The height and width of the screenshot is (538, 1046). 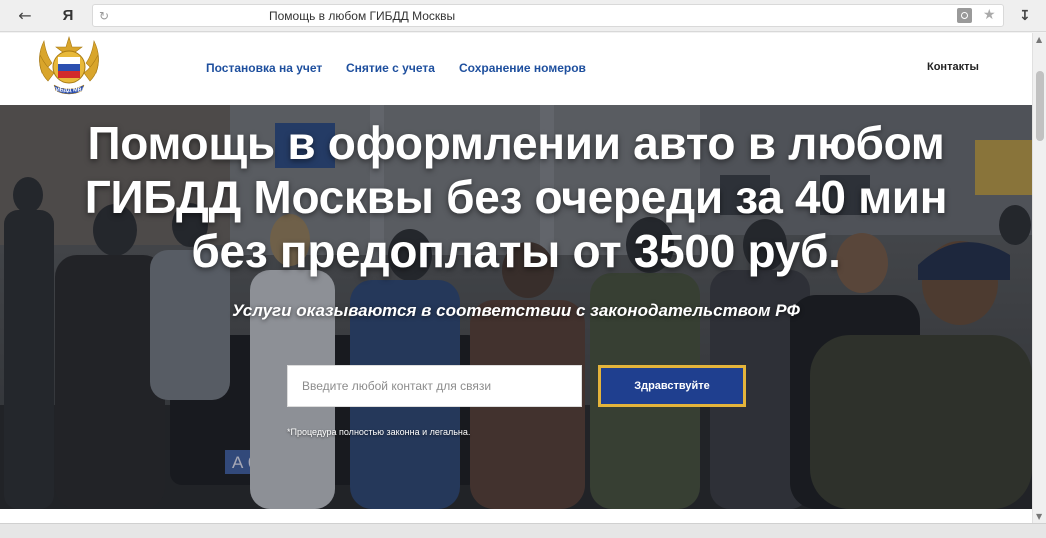 I want to click on nav-link-plate-retention: Сохранение номеров, so click(x=522, y=68).